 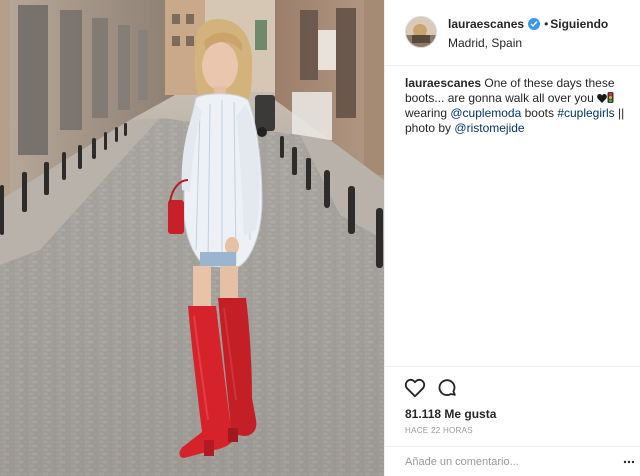 I want to click on verified-badge-icon, so click(x=534, y=24).